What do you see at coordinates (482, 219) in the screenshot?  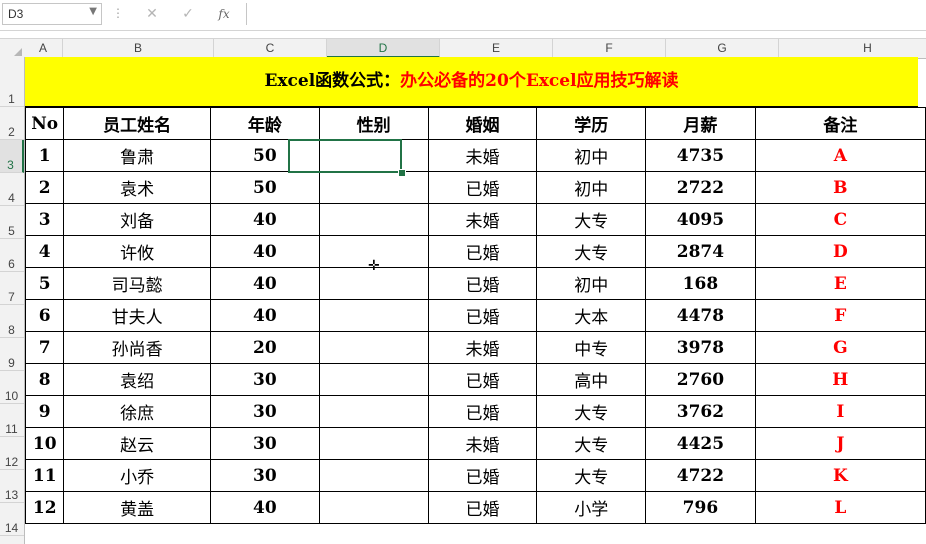 I see `cell-e5: 未婚` at bounding box center [482, 219].